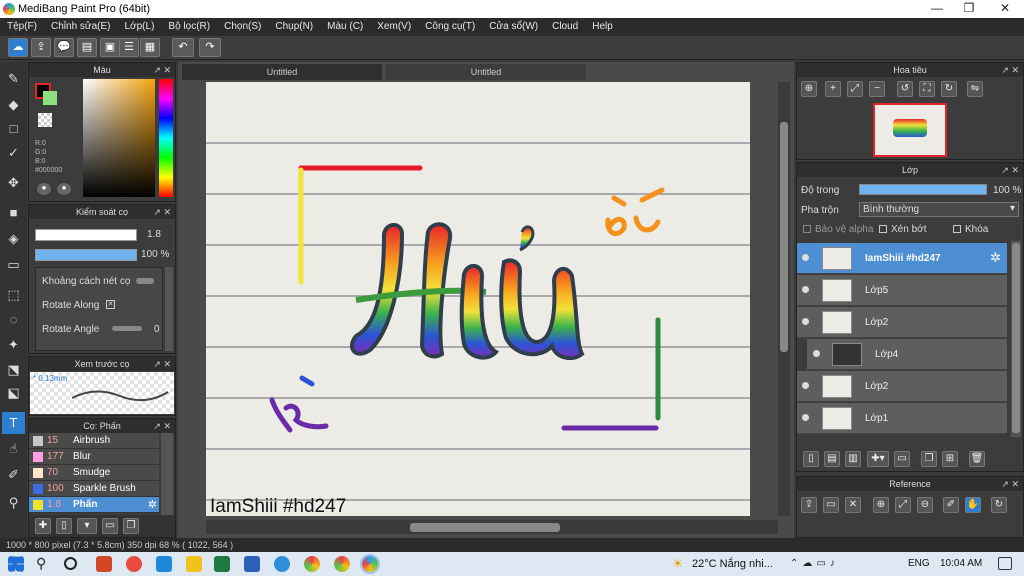 Image resolution: width=1024 pixels, height=576 pixels. I want to click on add-layer-menu-icon: ✚▾, so click(878, 459).